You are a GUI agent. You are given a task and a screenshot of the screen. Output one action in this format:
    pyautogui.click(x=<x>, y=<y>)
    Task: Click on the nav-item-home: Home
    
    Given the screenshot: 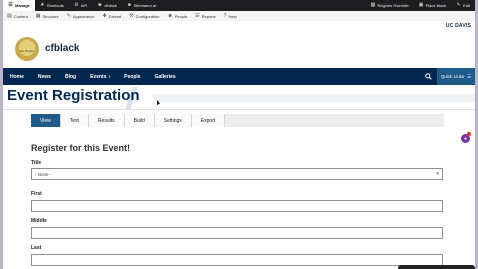 What is the action you would take?
    pyautogui.click(x=17, y=77)
    